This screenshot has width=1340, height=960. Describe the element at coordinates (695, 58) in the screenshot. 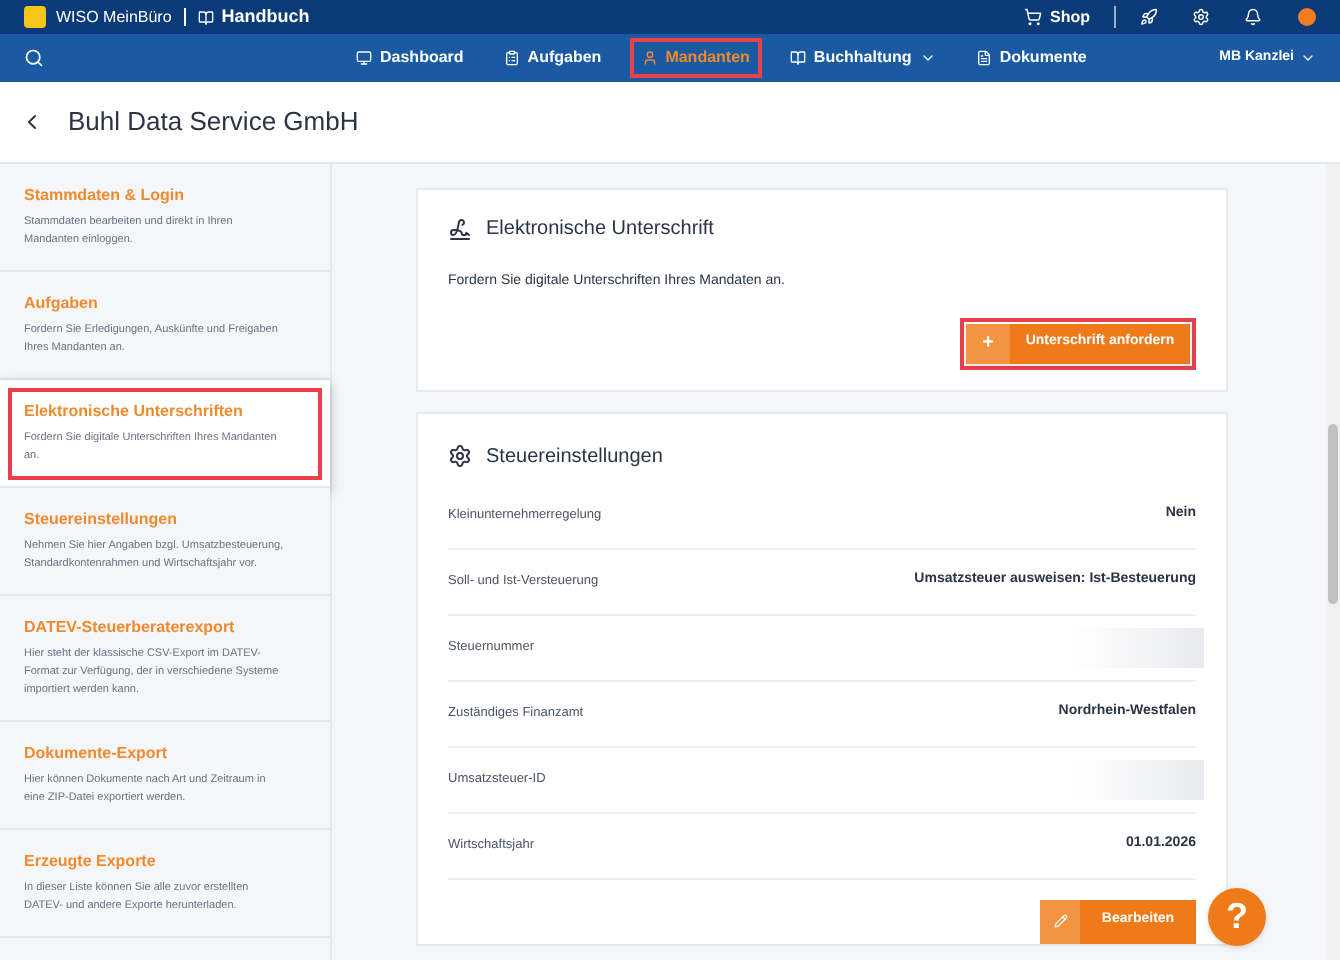

I see `nav-tab: Mandanten` at that location.